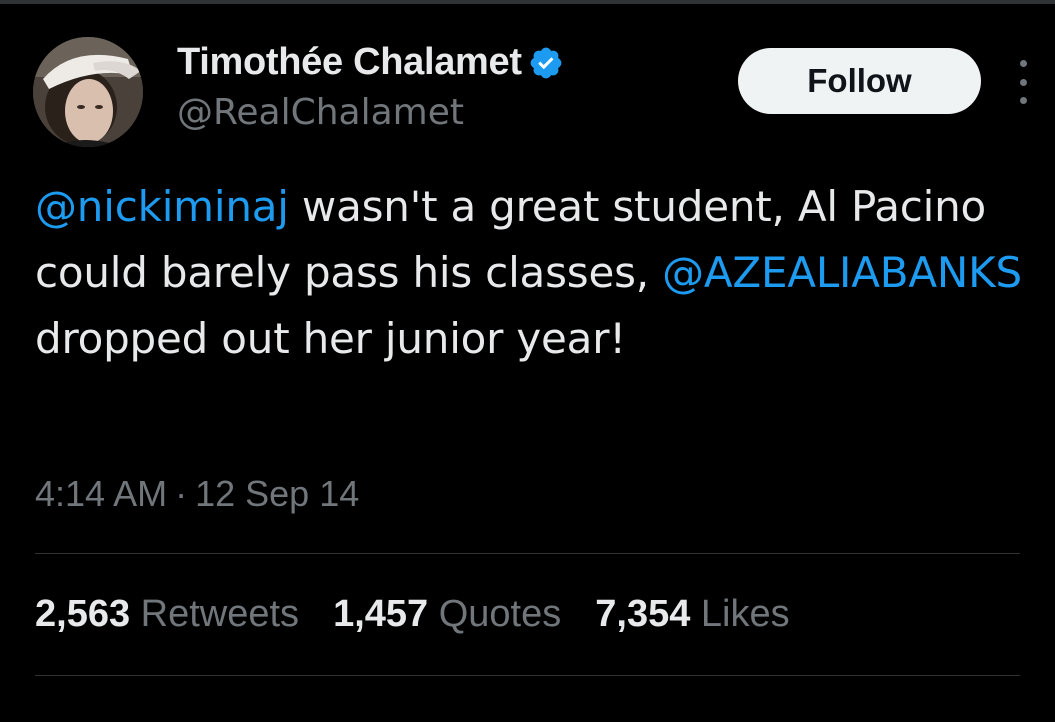 The height and width of the screenshot is (722, 1055). I want to click on quotes-label: Quotes, so click(500, 614).